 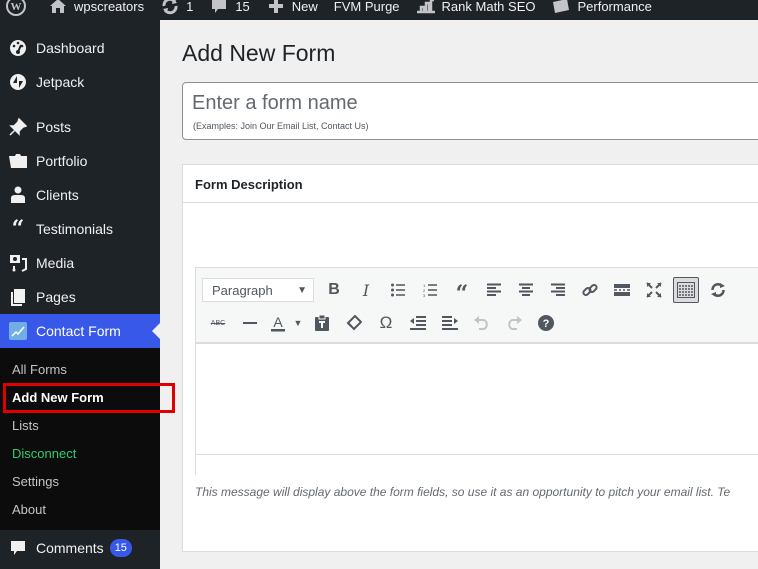 I want to click on fvm-purge-label: FVM Purge, so click(x=366, y=7).